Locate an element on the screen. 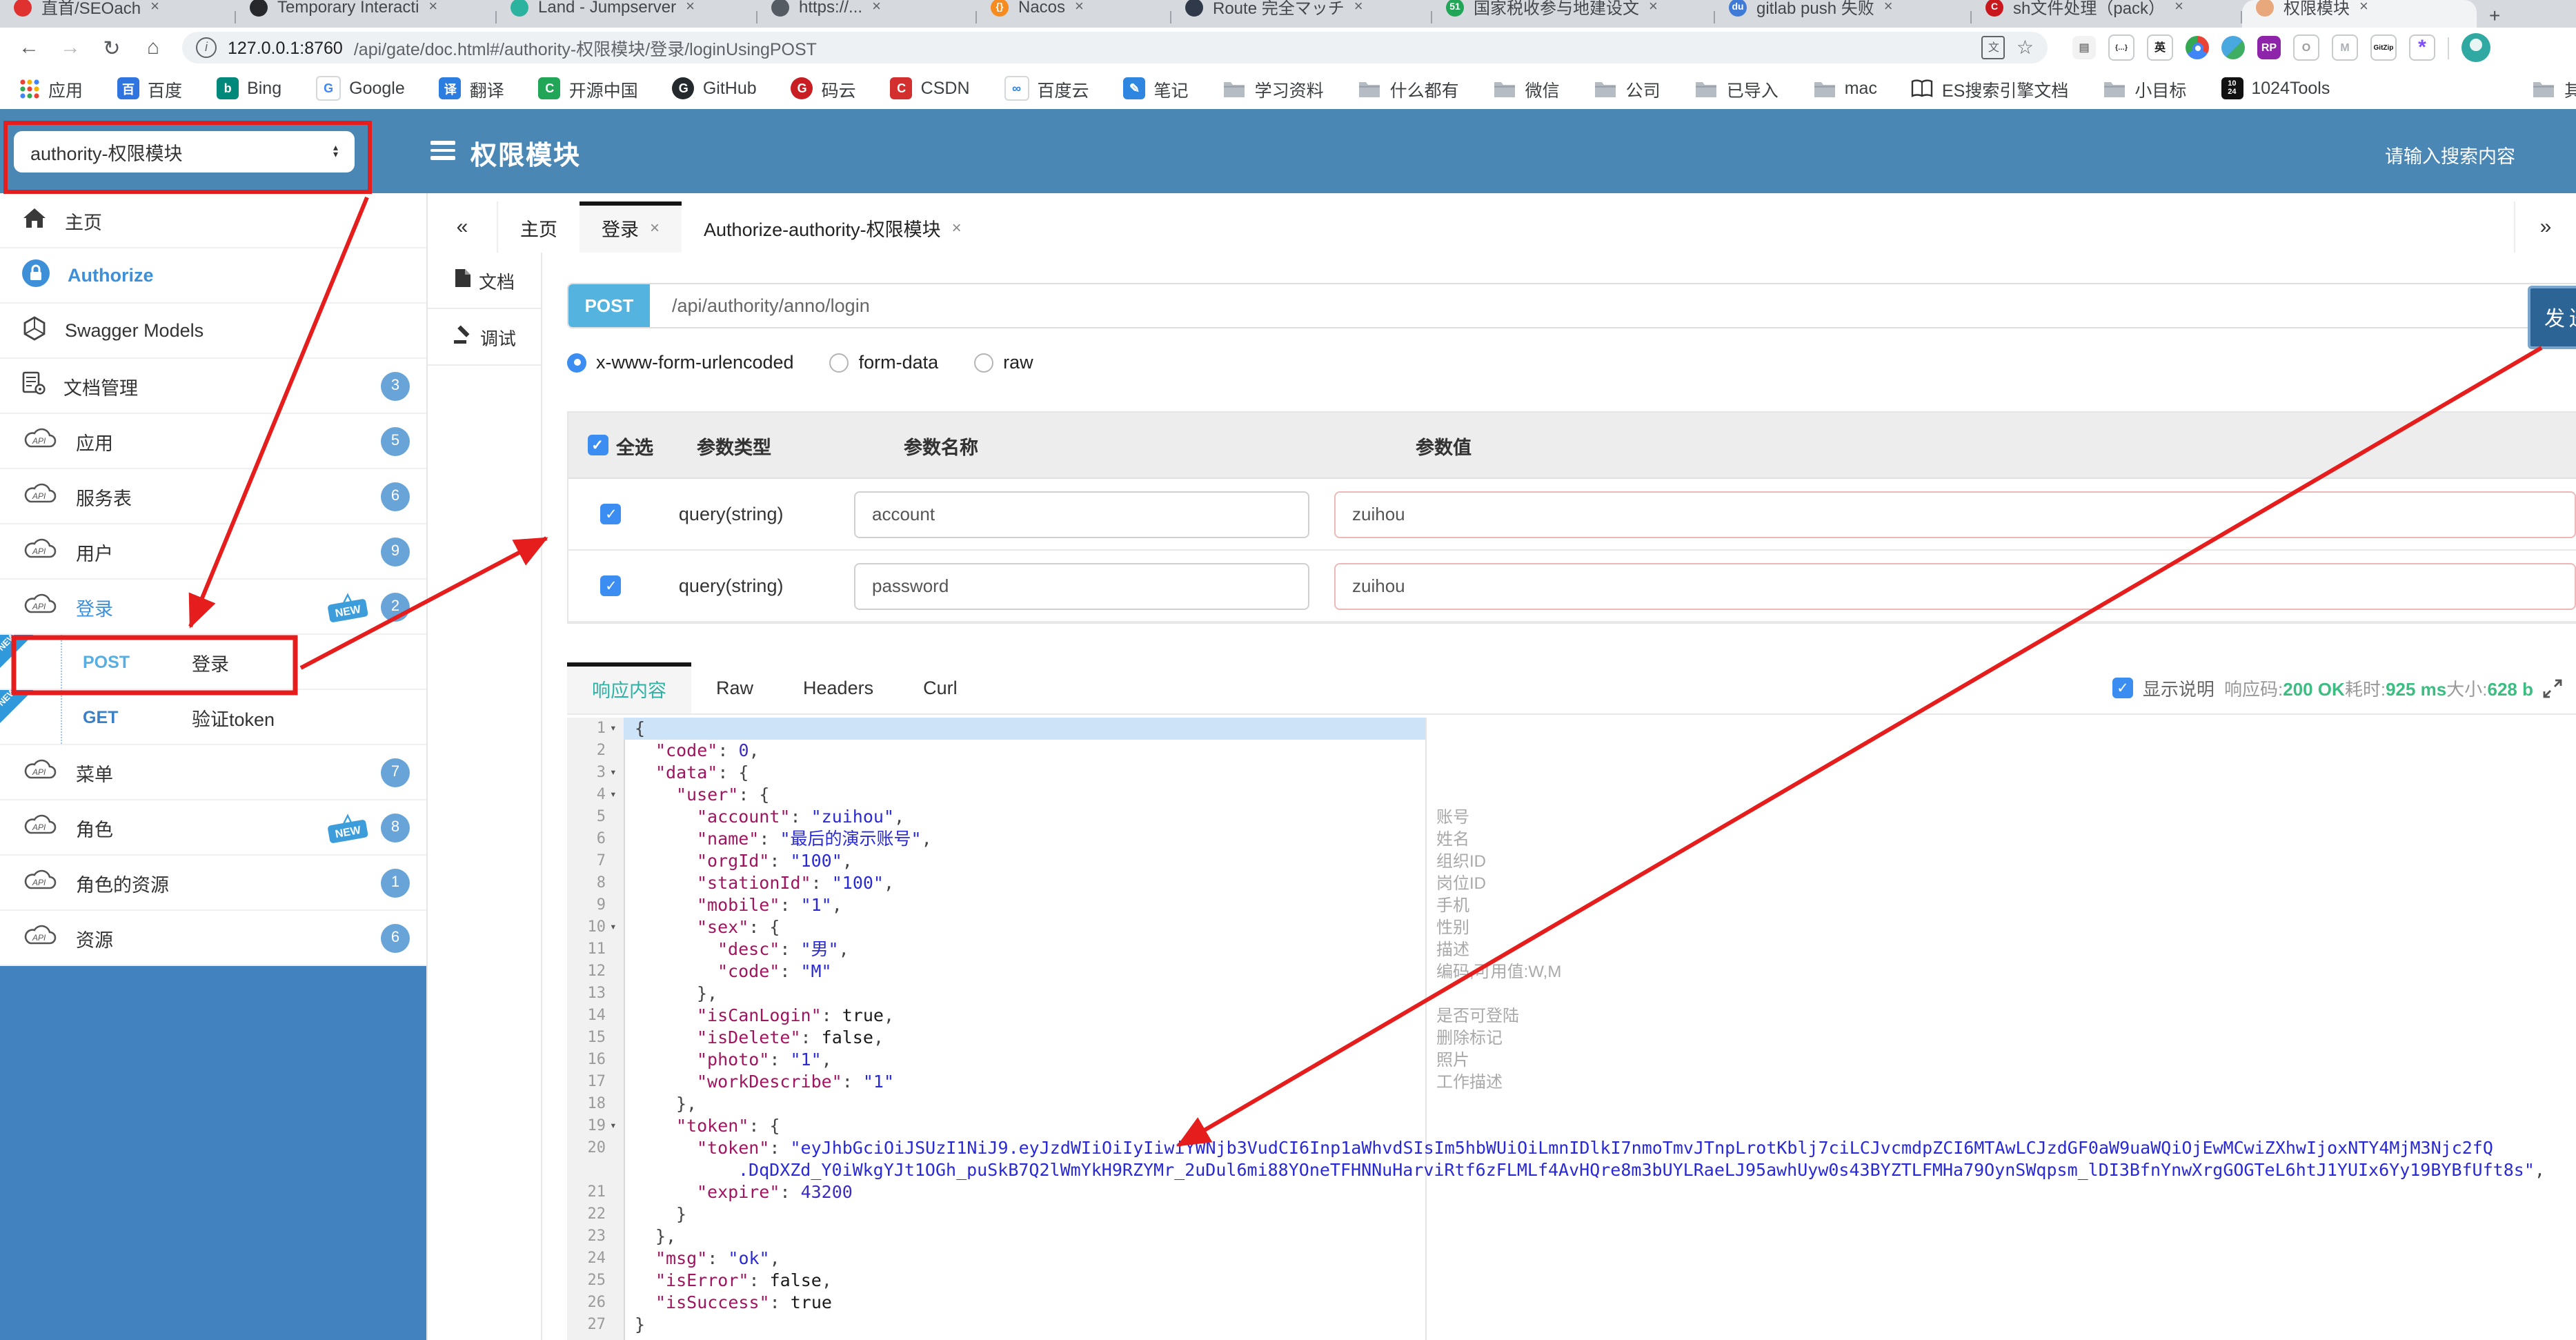 The height and width of the screenshot is (1340, 2576). home-icon: ⌂ is located at coordinates (153, 47).